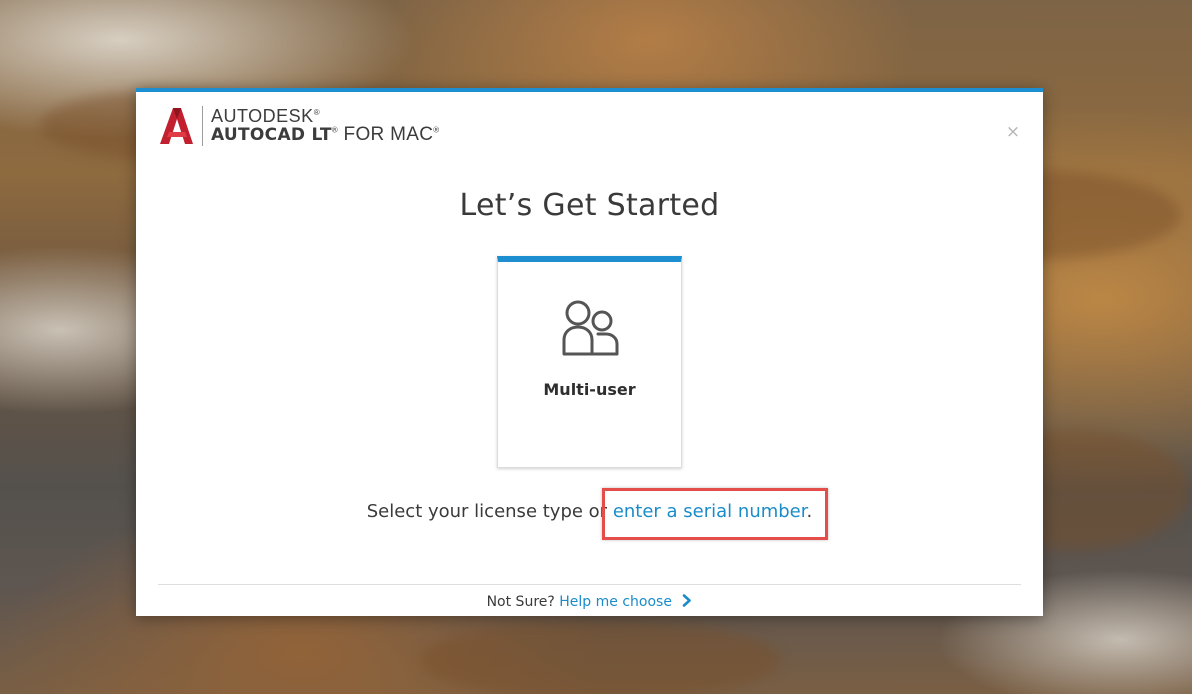 The height and width of the screenshot is (694, 1192). What do you see at coordinates (520, 602) in the screenshot?
I see `footer-question: Not Sure?` at bounding box center [520, 602].